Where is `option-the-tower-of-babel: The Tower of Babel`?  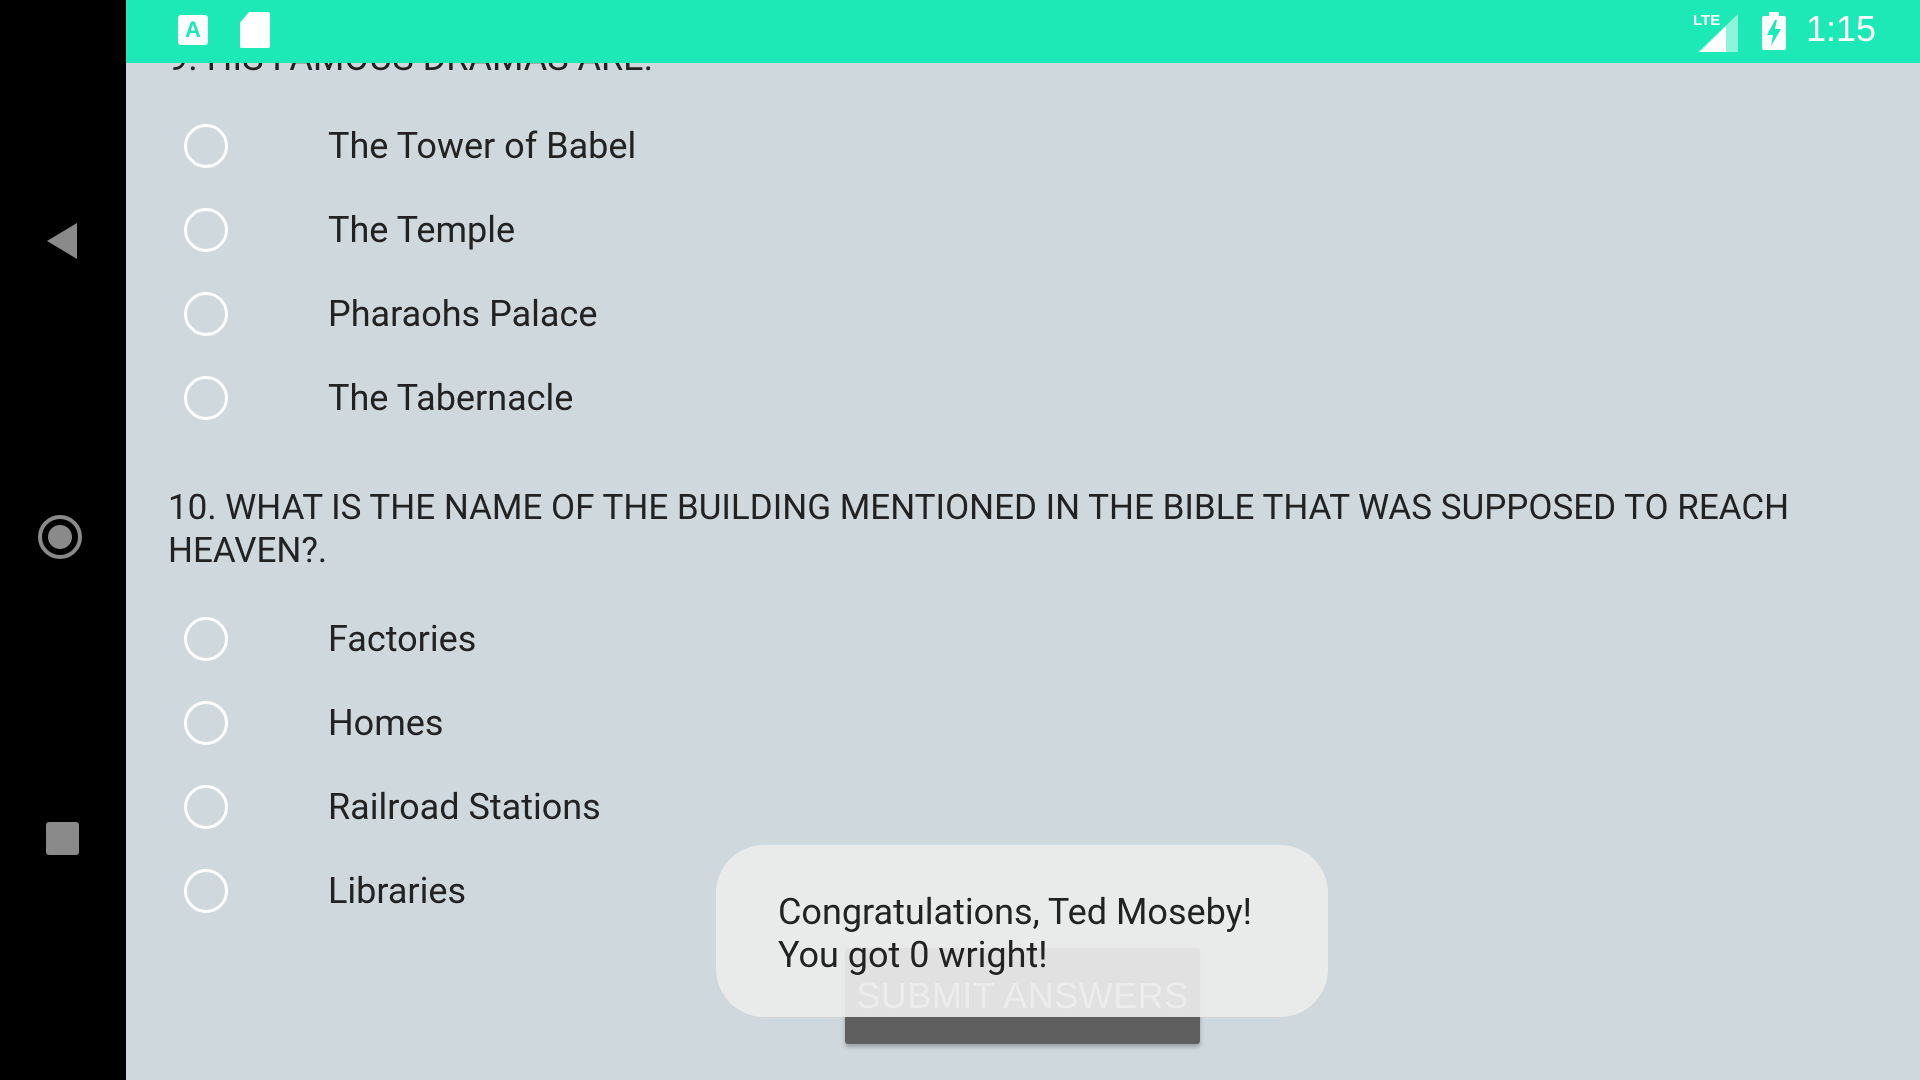 option-the-tower-of-babel: The Tower of Babel is located at coordinates (534, 146).